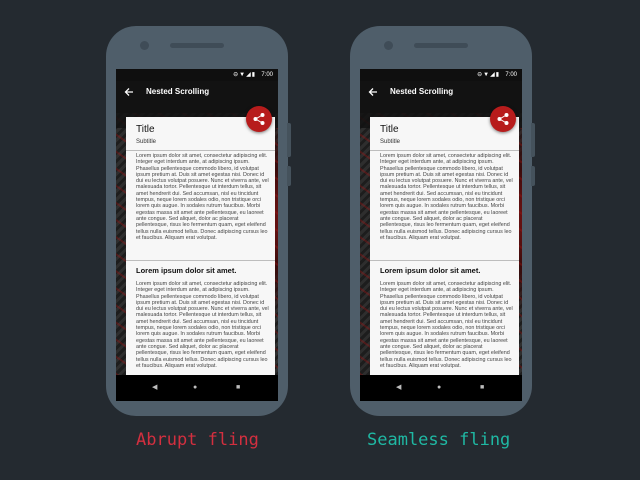 The width and height of the screenshot is (640, 480). Describe the element at coordinates (439, 440) in the screenshot. I see `caption-seamless: Seamless fling` at that location.